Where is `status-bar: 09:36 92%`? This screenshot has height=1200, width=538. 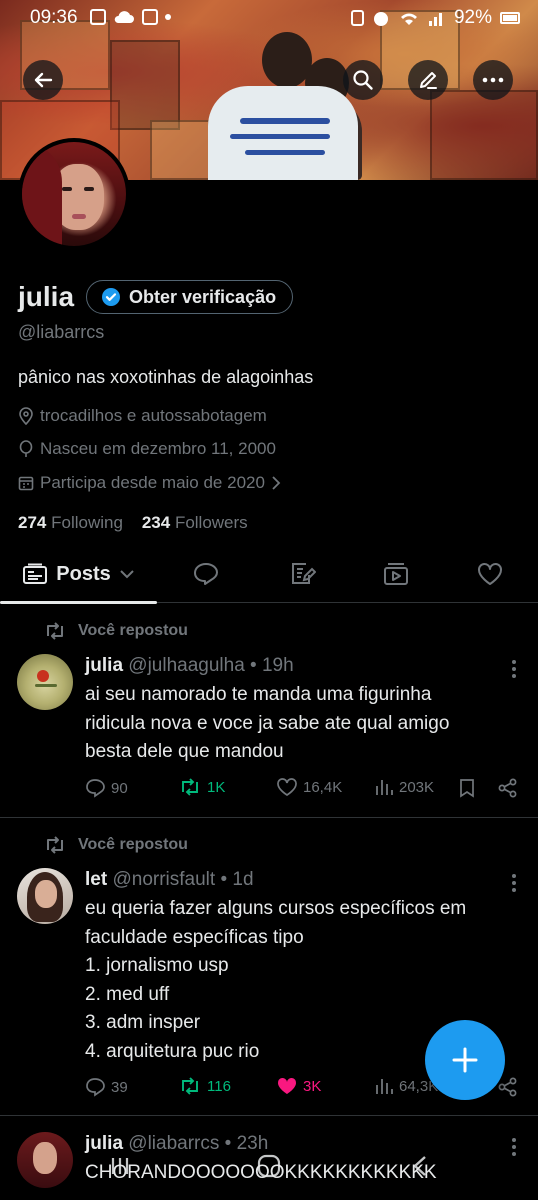
status-bar: 09:36 92% is located at coordinates (269, 18).